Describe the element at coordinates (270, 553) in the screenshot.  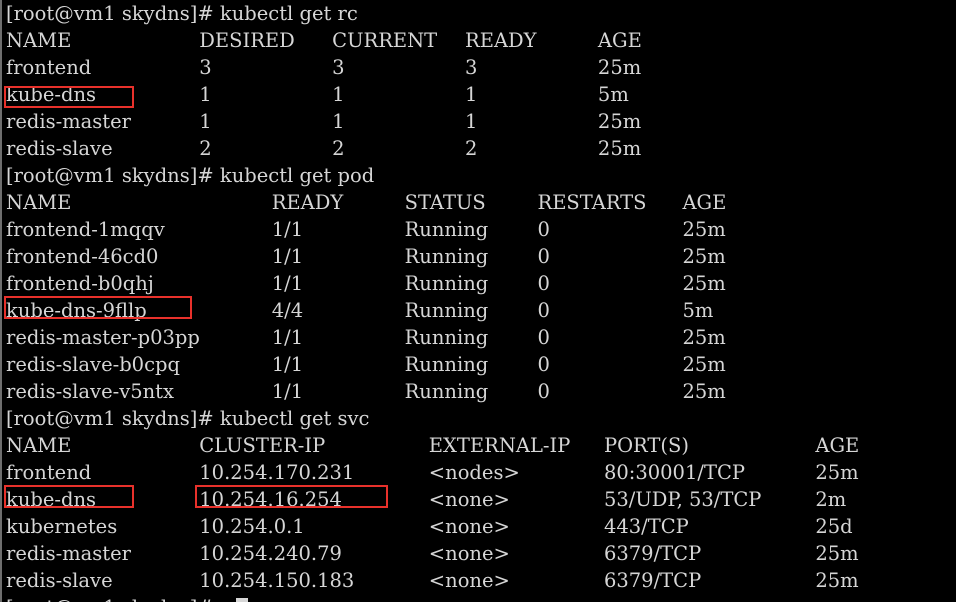
I see `cell: 10.254.240.79` at that location.